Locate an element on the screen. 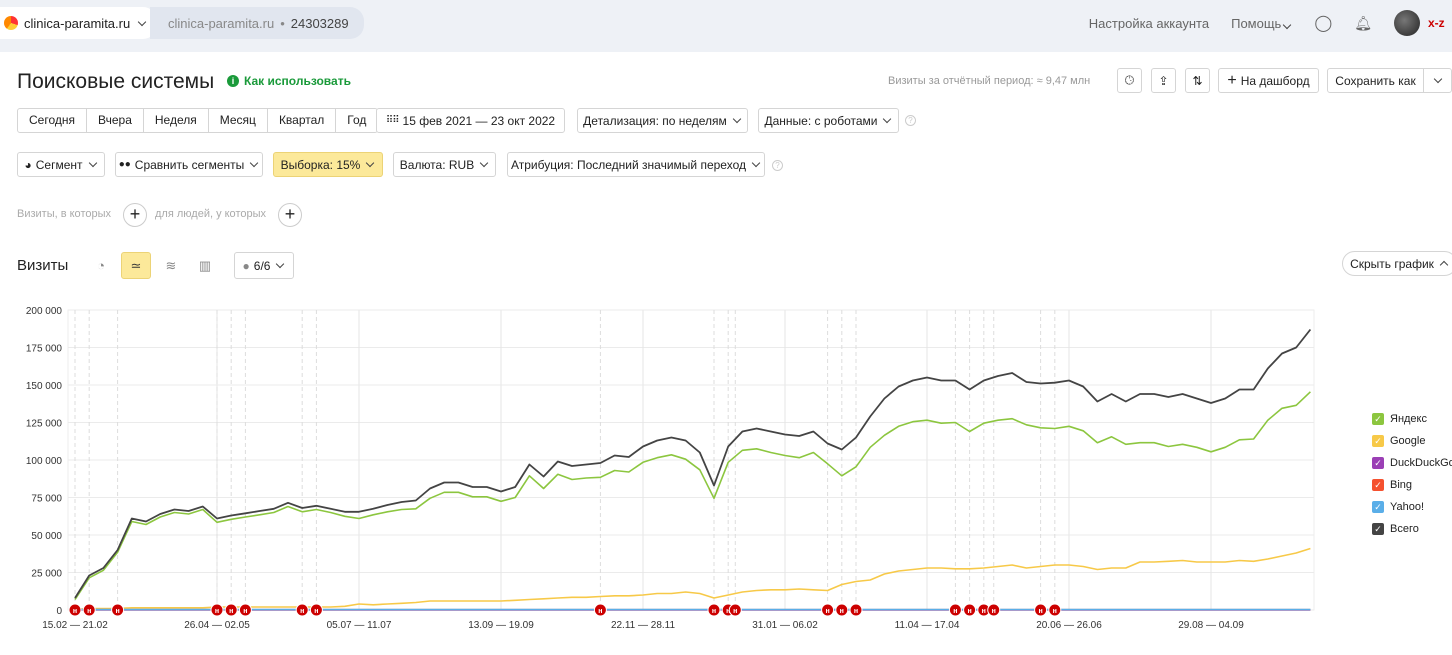 This screenshot has height=655, width=1452. attribution-label: Атрибуция: Последний значимый переход is located at coordinates (628, 164).